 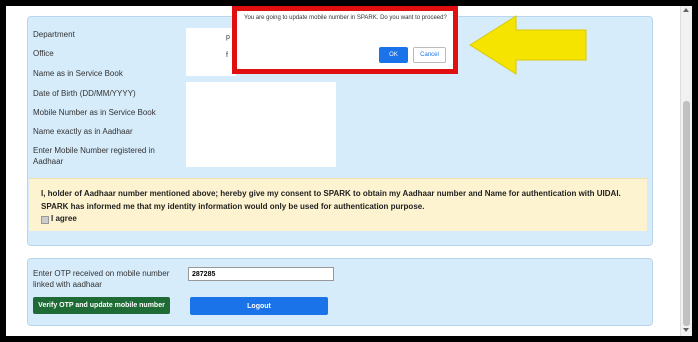 I want to click on label-service-book-name: Name as in Service Book, so click(x=78, y=73).